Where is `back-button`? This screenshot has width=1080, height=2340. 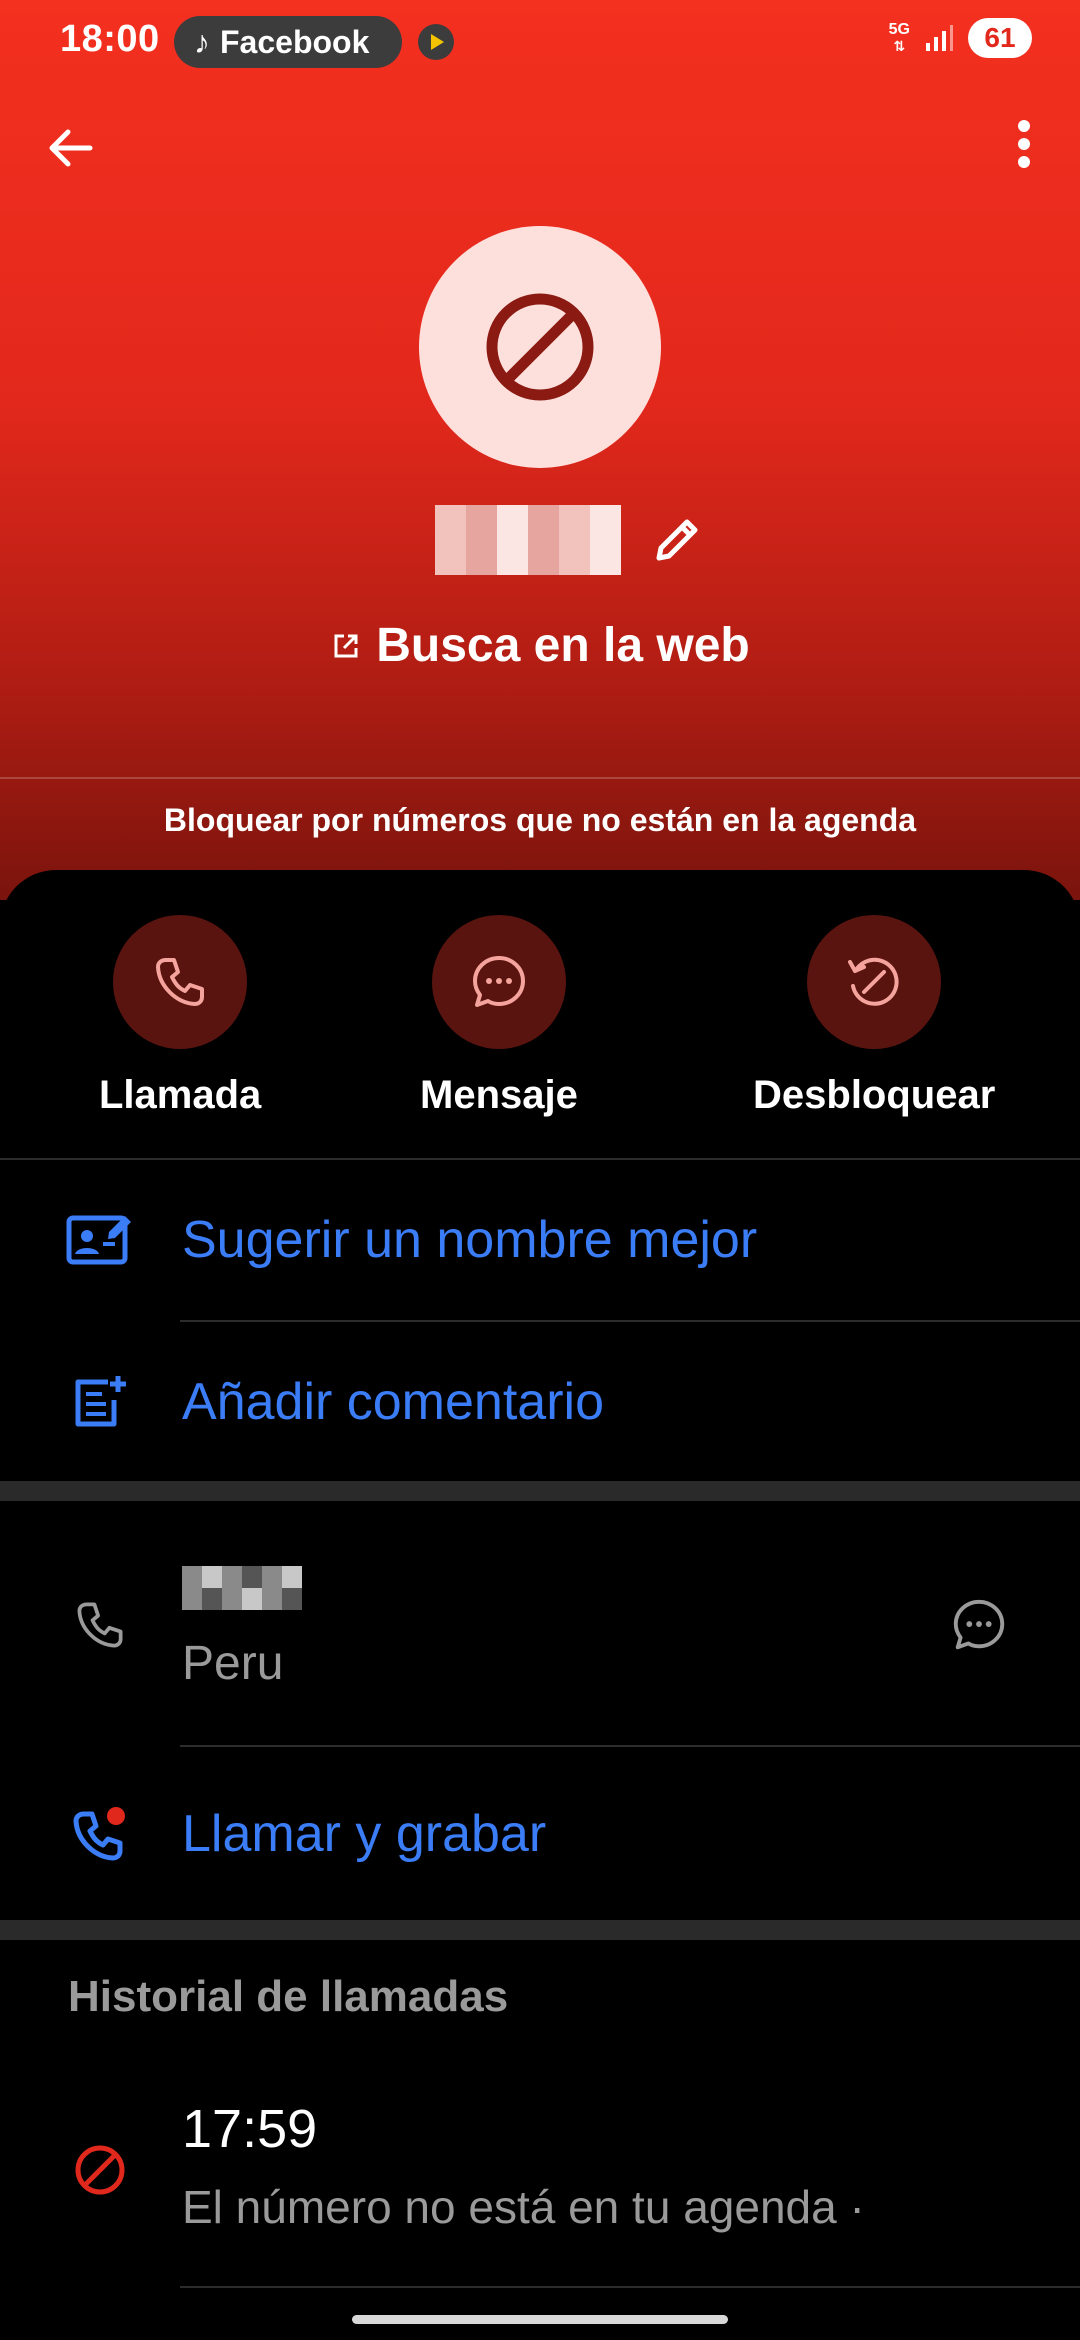 back-button is located at coordinates (70, 148).